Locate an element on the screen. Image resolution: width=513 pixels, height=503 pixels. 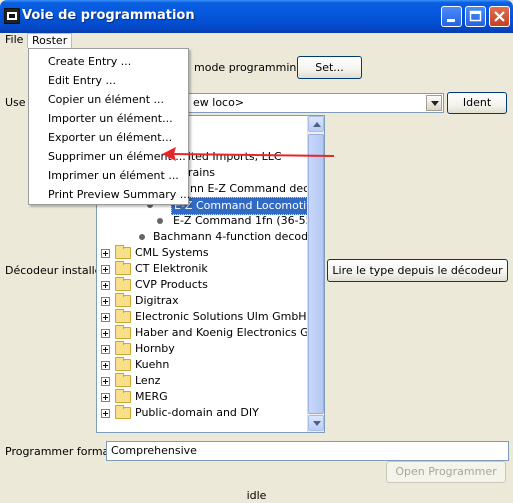
tree-row-label: Digitrax is located at coordinates (157, 300).